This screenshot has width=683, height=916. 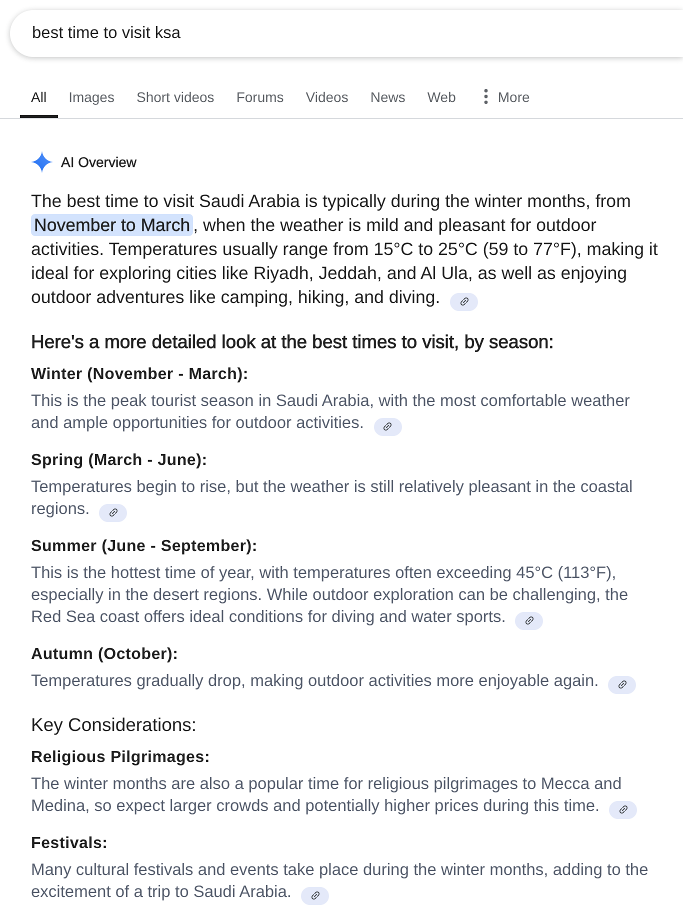 I want to click on item-text: Many cultural festivals and events take place during the winter months, adding to the excitement of a trip to Saudi Arabia., so click(x=343, y=881).